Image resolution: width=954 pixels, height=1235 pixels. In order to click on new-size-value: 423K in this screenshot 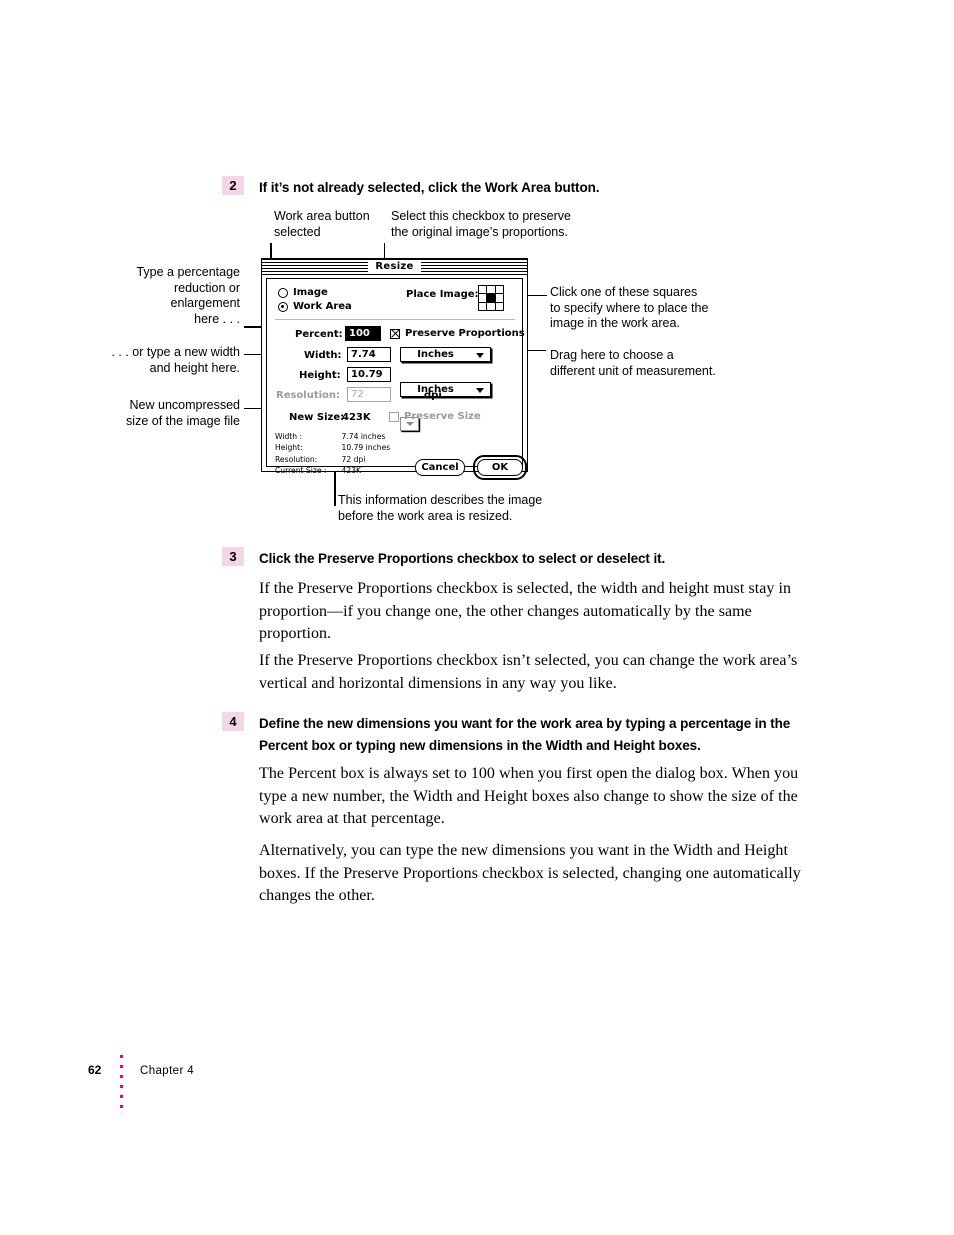, I will do `click(356, 417)`.